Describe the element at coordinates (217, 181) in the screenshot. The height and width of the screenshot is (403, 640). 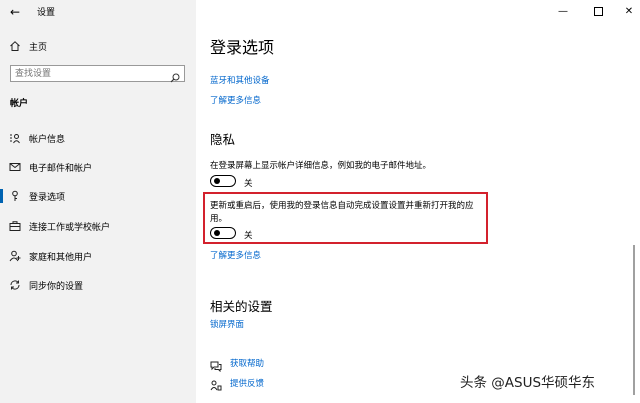
I see `toggle-knob` at that location.